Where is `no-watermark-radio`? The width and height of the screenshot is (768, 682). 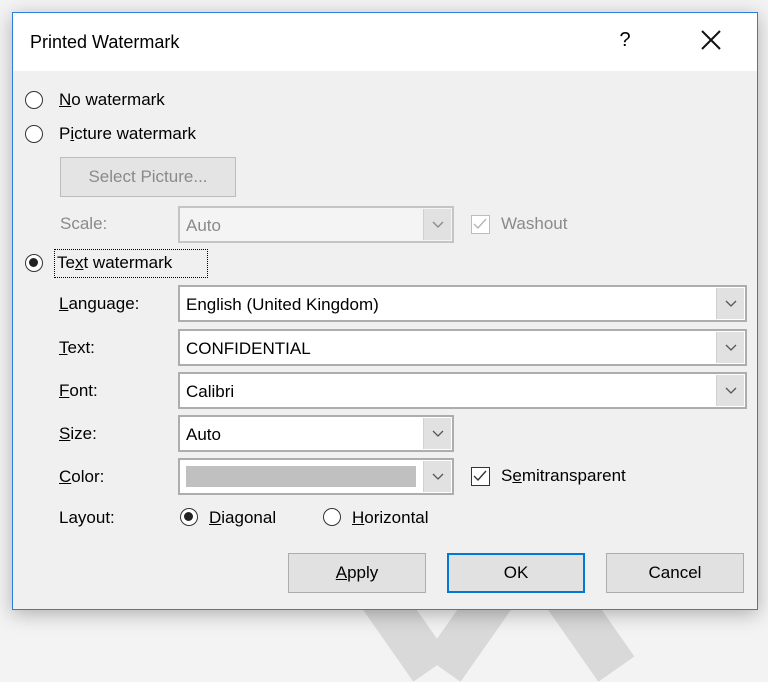
no-watermark-radio is located at coordinates (34, 100).